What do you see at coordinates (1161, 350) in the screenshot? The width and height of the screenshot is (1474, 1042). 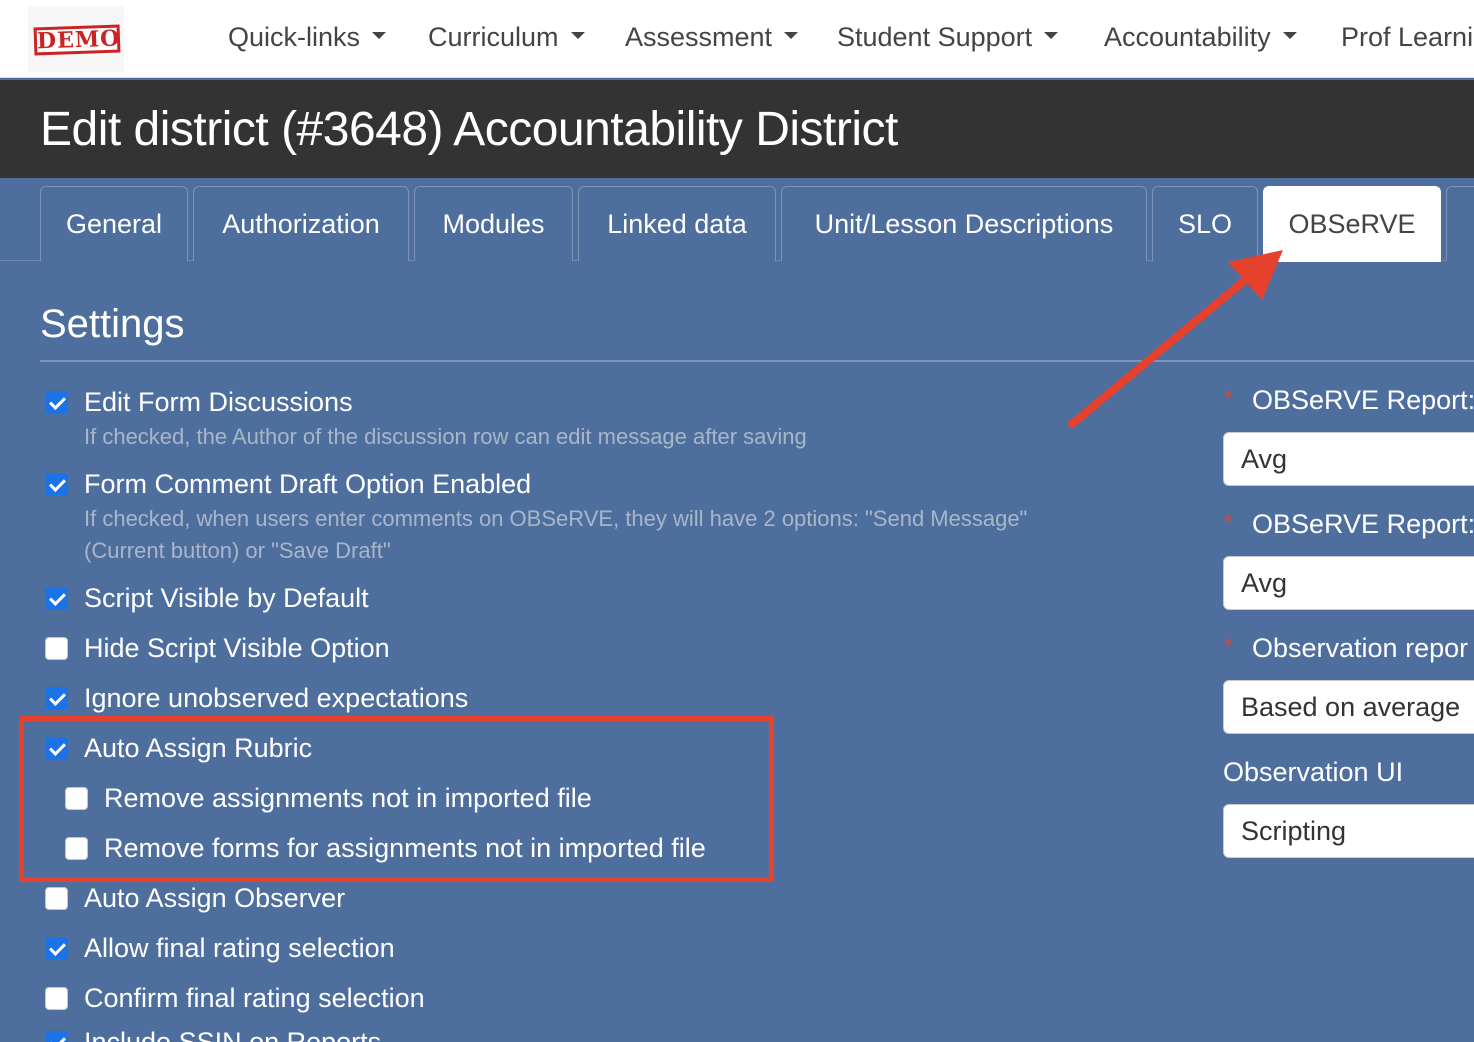 I see `arrow-shaft` at bounding box center [1161, 350].